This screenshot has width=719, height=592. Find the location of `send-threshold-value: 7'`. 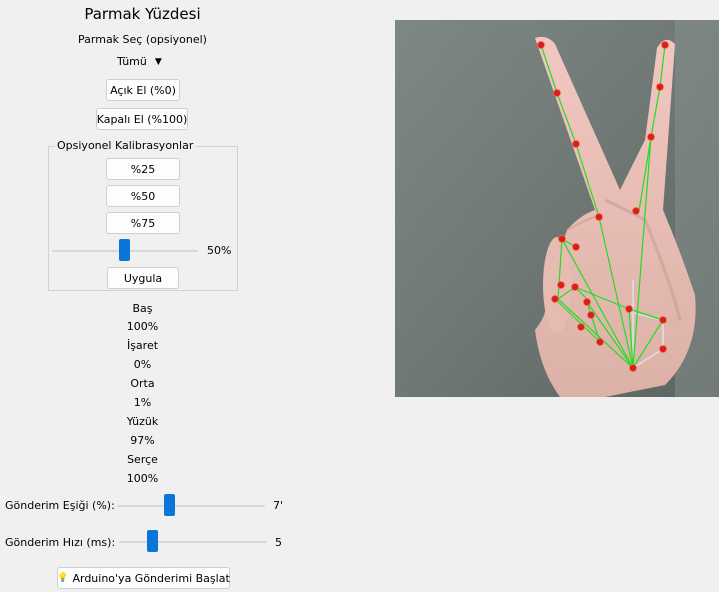

send-threshold-value: 7' is located at coordinates (278, 505).